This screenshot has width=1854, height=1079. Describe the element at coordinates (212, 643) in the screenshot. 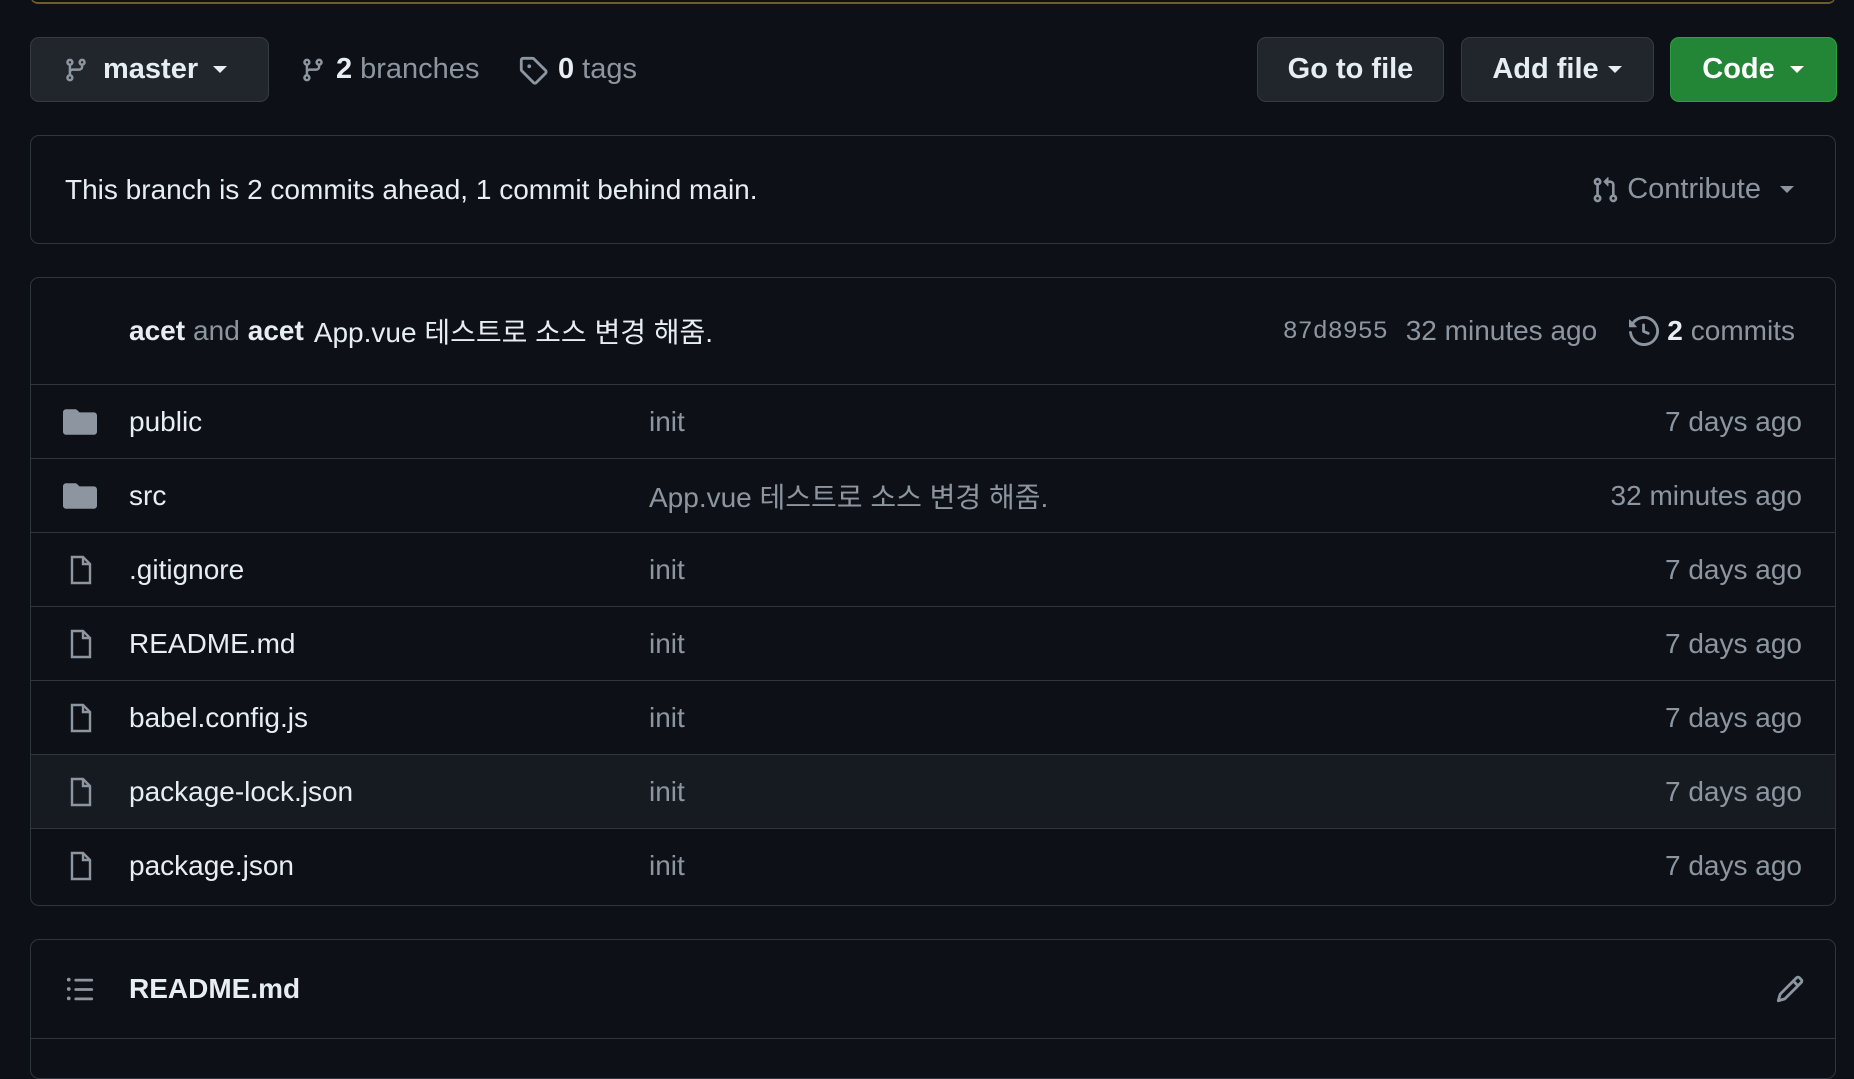

I see `file-name: README.md` at that location.